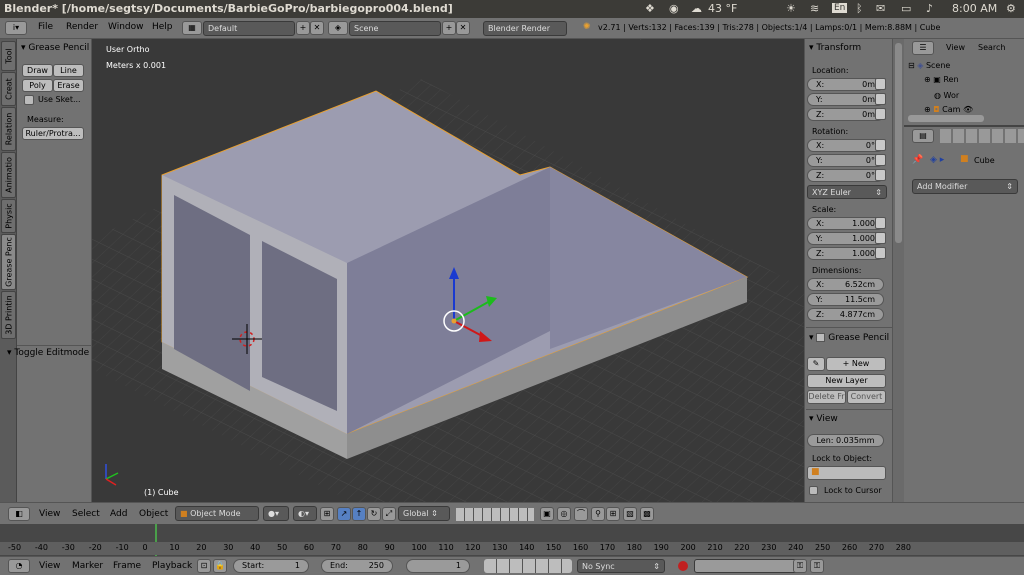 The height and width of the screenshot is (575, 1024). Describe the element at coordinates (37, 85) in the screenshot. I see `poly-button: Poly` at that location.